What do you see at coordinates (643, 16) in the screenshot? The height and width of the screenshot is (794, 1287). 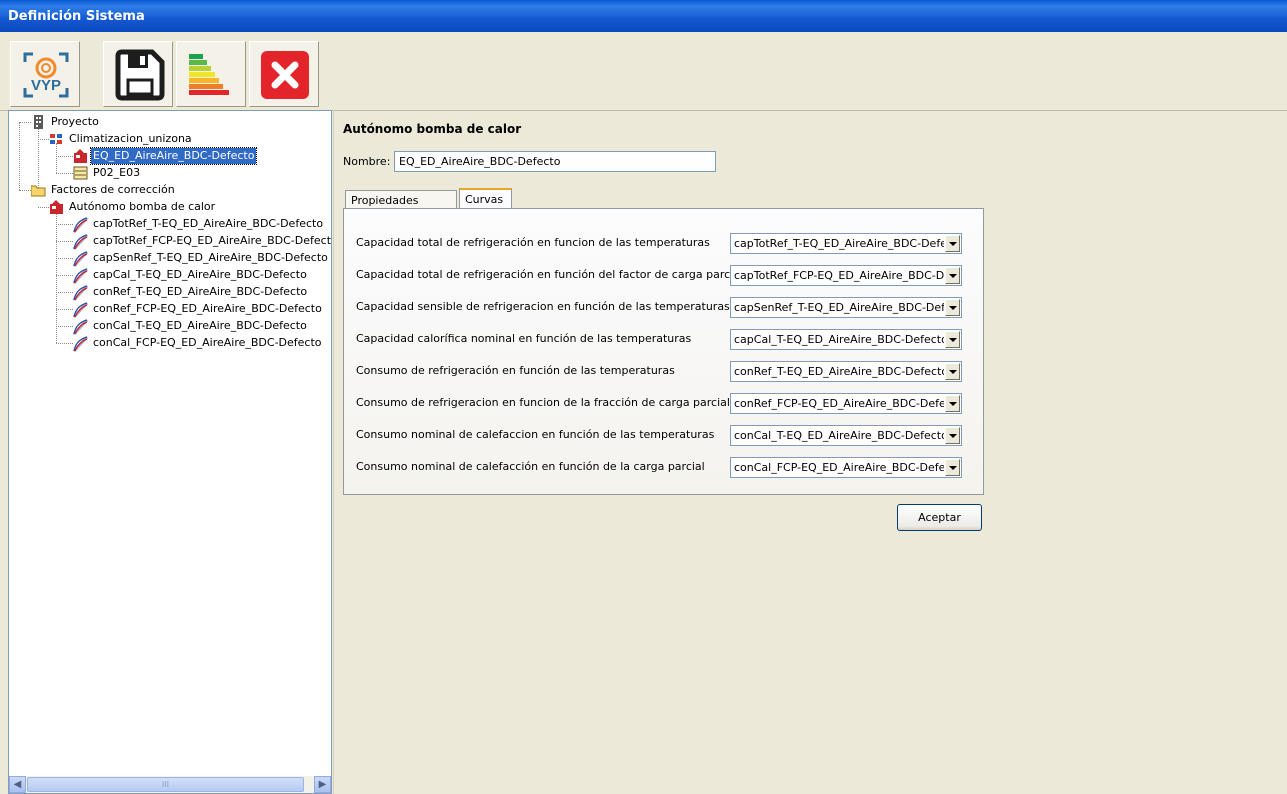 I see `window-title: Definición Sistema` at bounding box center [643, 16].